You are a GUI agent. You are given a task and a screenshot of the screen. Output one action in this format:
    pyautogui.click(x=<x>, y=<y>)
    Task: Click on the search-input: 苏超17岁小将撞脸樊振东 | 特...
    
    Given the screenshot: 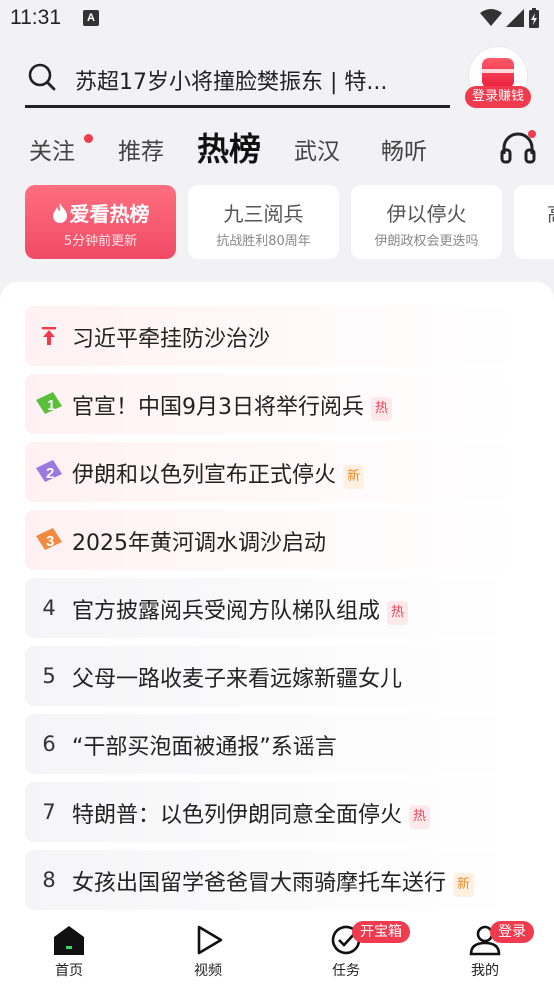 What is the action you would take?
    pyautogui.click(x=247, y=80)
    